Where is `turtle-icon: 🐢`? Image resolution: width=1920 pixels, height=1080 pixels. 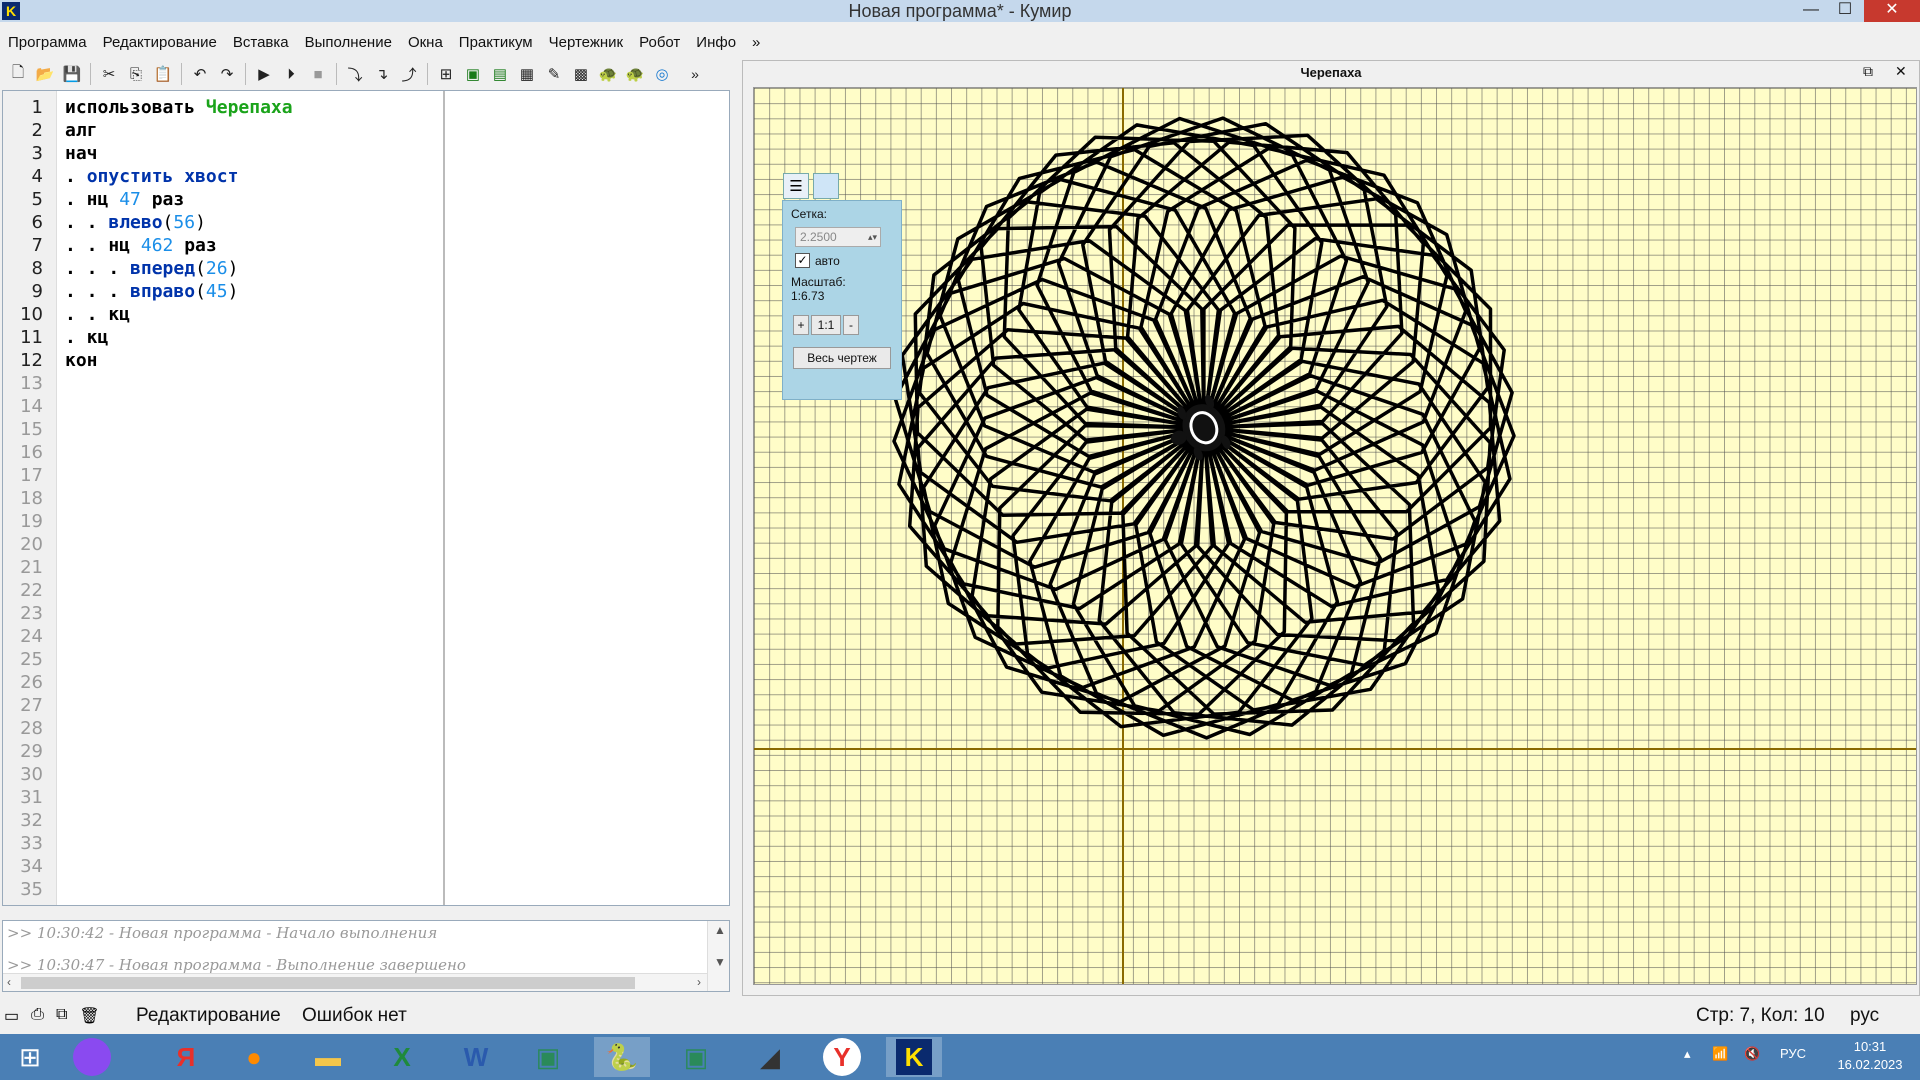
turtle-icon: 🐢 is located at coordinates (608, 74).